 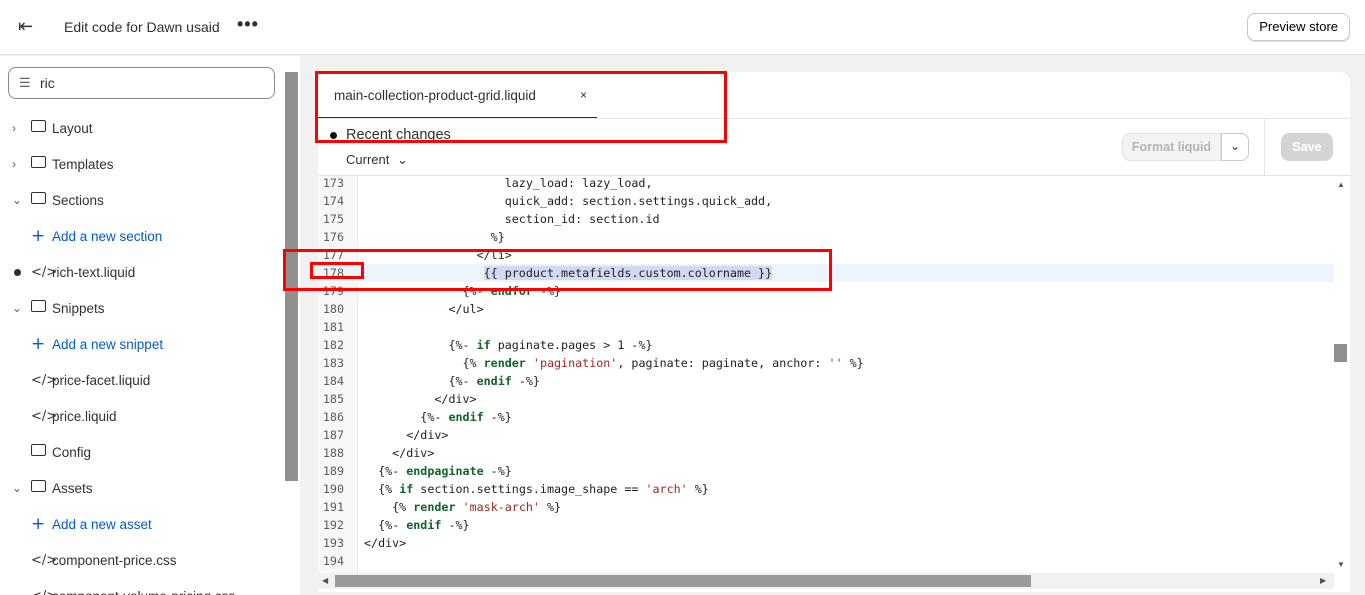 I want to click on code-line: 192 {%- endif -%}, so click(x=826, y=525).